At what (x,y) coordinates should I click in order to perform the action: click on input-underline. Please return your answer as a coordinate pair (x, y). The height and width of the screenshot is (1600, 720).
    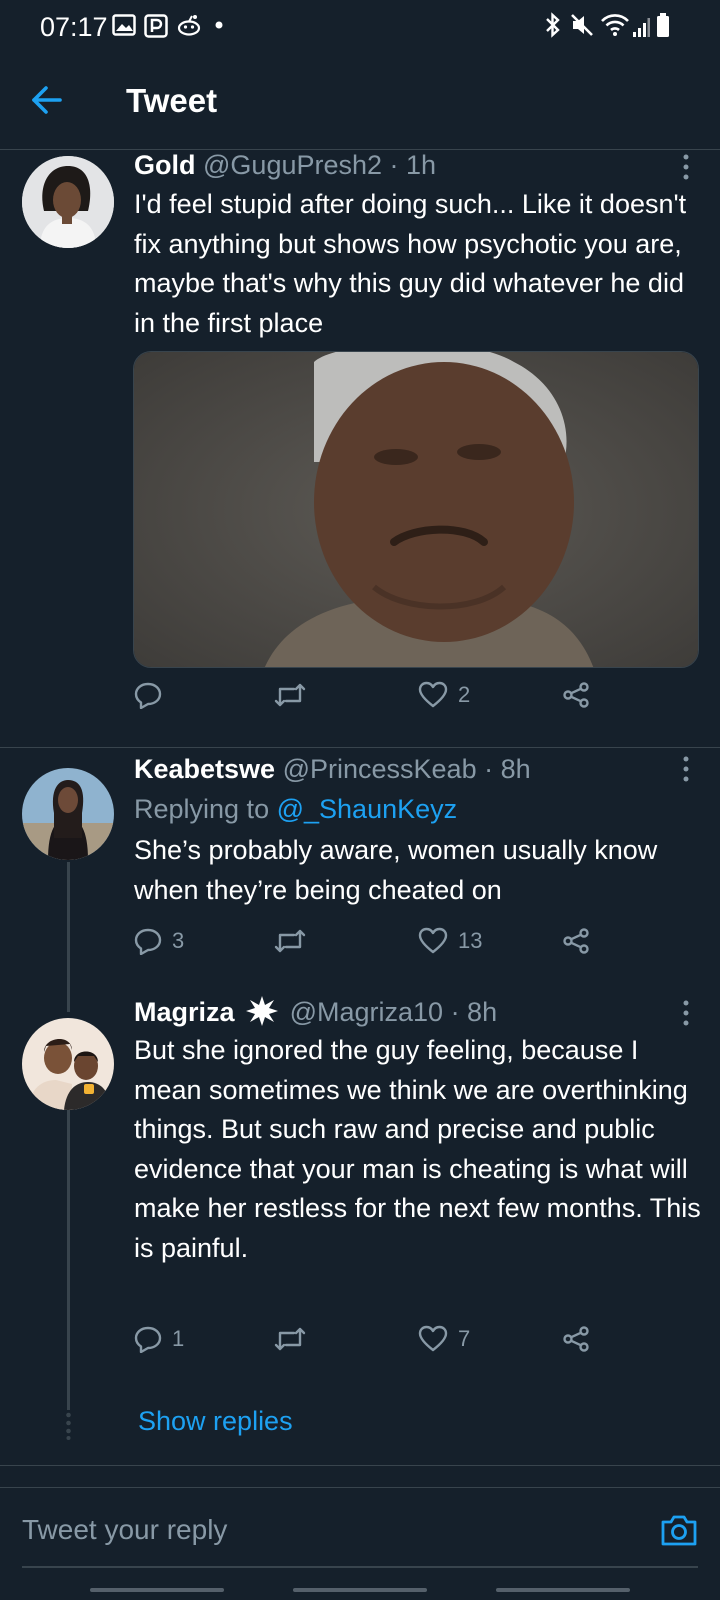
    Looking at the image, I should click on (360, 1567).